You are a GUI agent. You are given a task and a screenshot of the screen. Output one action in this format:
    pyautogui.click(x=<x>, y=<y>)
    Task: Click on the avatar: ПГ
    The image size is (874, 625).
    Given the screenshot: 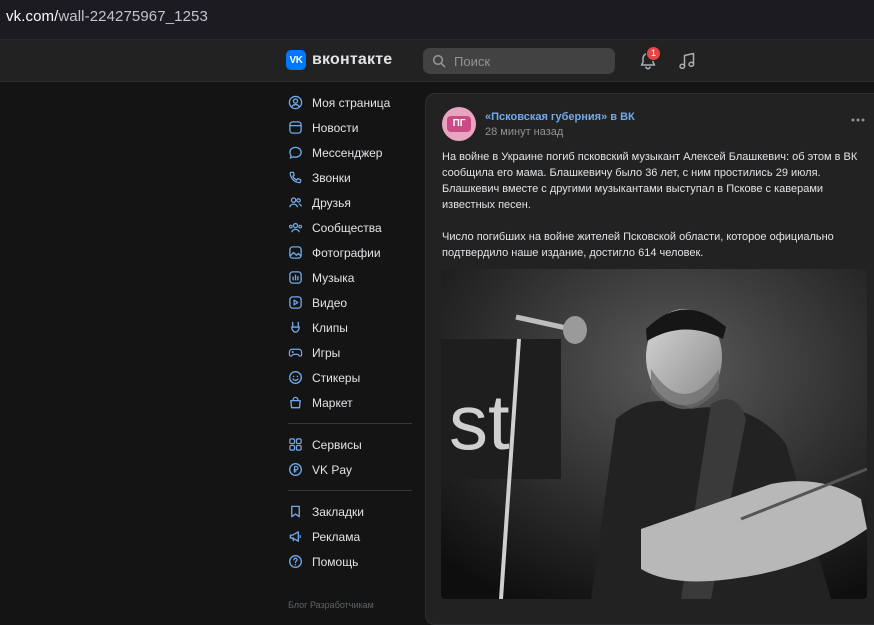 What is the action you would take?
    pyautogui.click(x=459, y=124)
    